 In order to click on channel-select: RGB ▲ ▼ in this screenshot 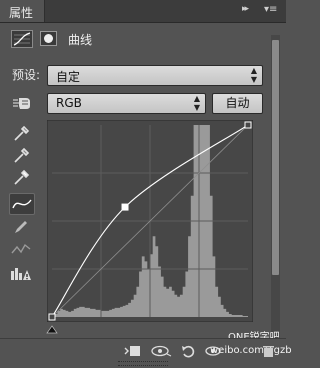, I will do `click(126, 103)`.